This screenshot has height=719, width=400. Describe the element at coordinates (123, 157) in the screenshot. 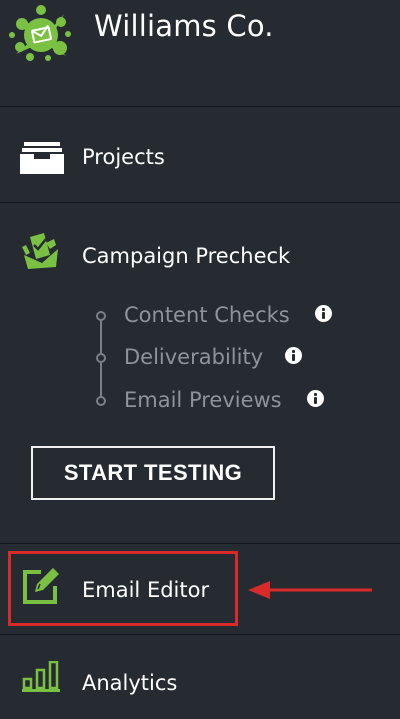

I see `nav-label-projects: Projects` at that location.